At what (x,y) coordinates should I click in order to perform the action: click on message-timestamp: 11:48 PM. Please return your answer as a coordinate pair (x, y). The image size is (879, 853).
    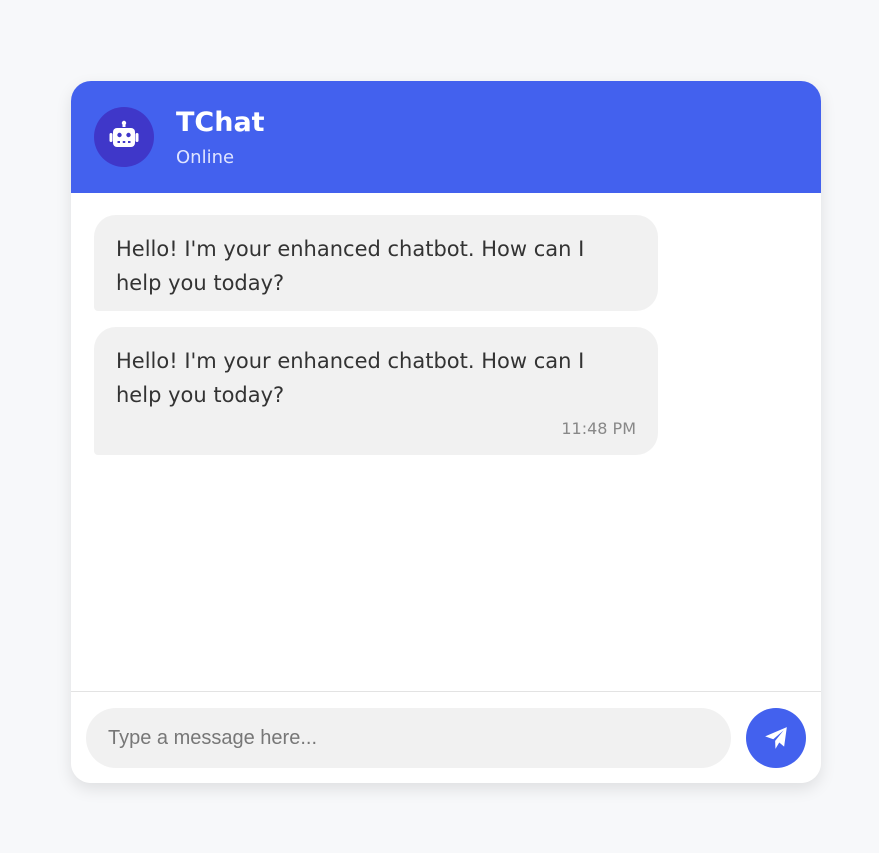
    Looking at the image, I should click on (598, 428).